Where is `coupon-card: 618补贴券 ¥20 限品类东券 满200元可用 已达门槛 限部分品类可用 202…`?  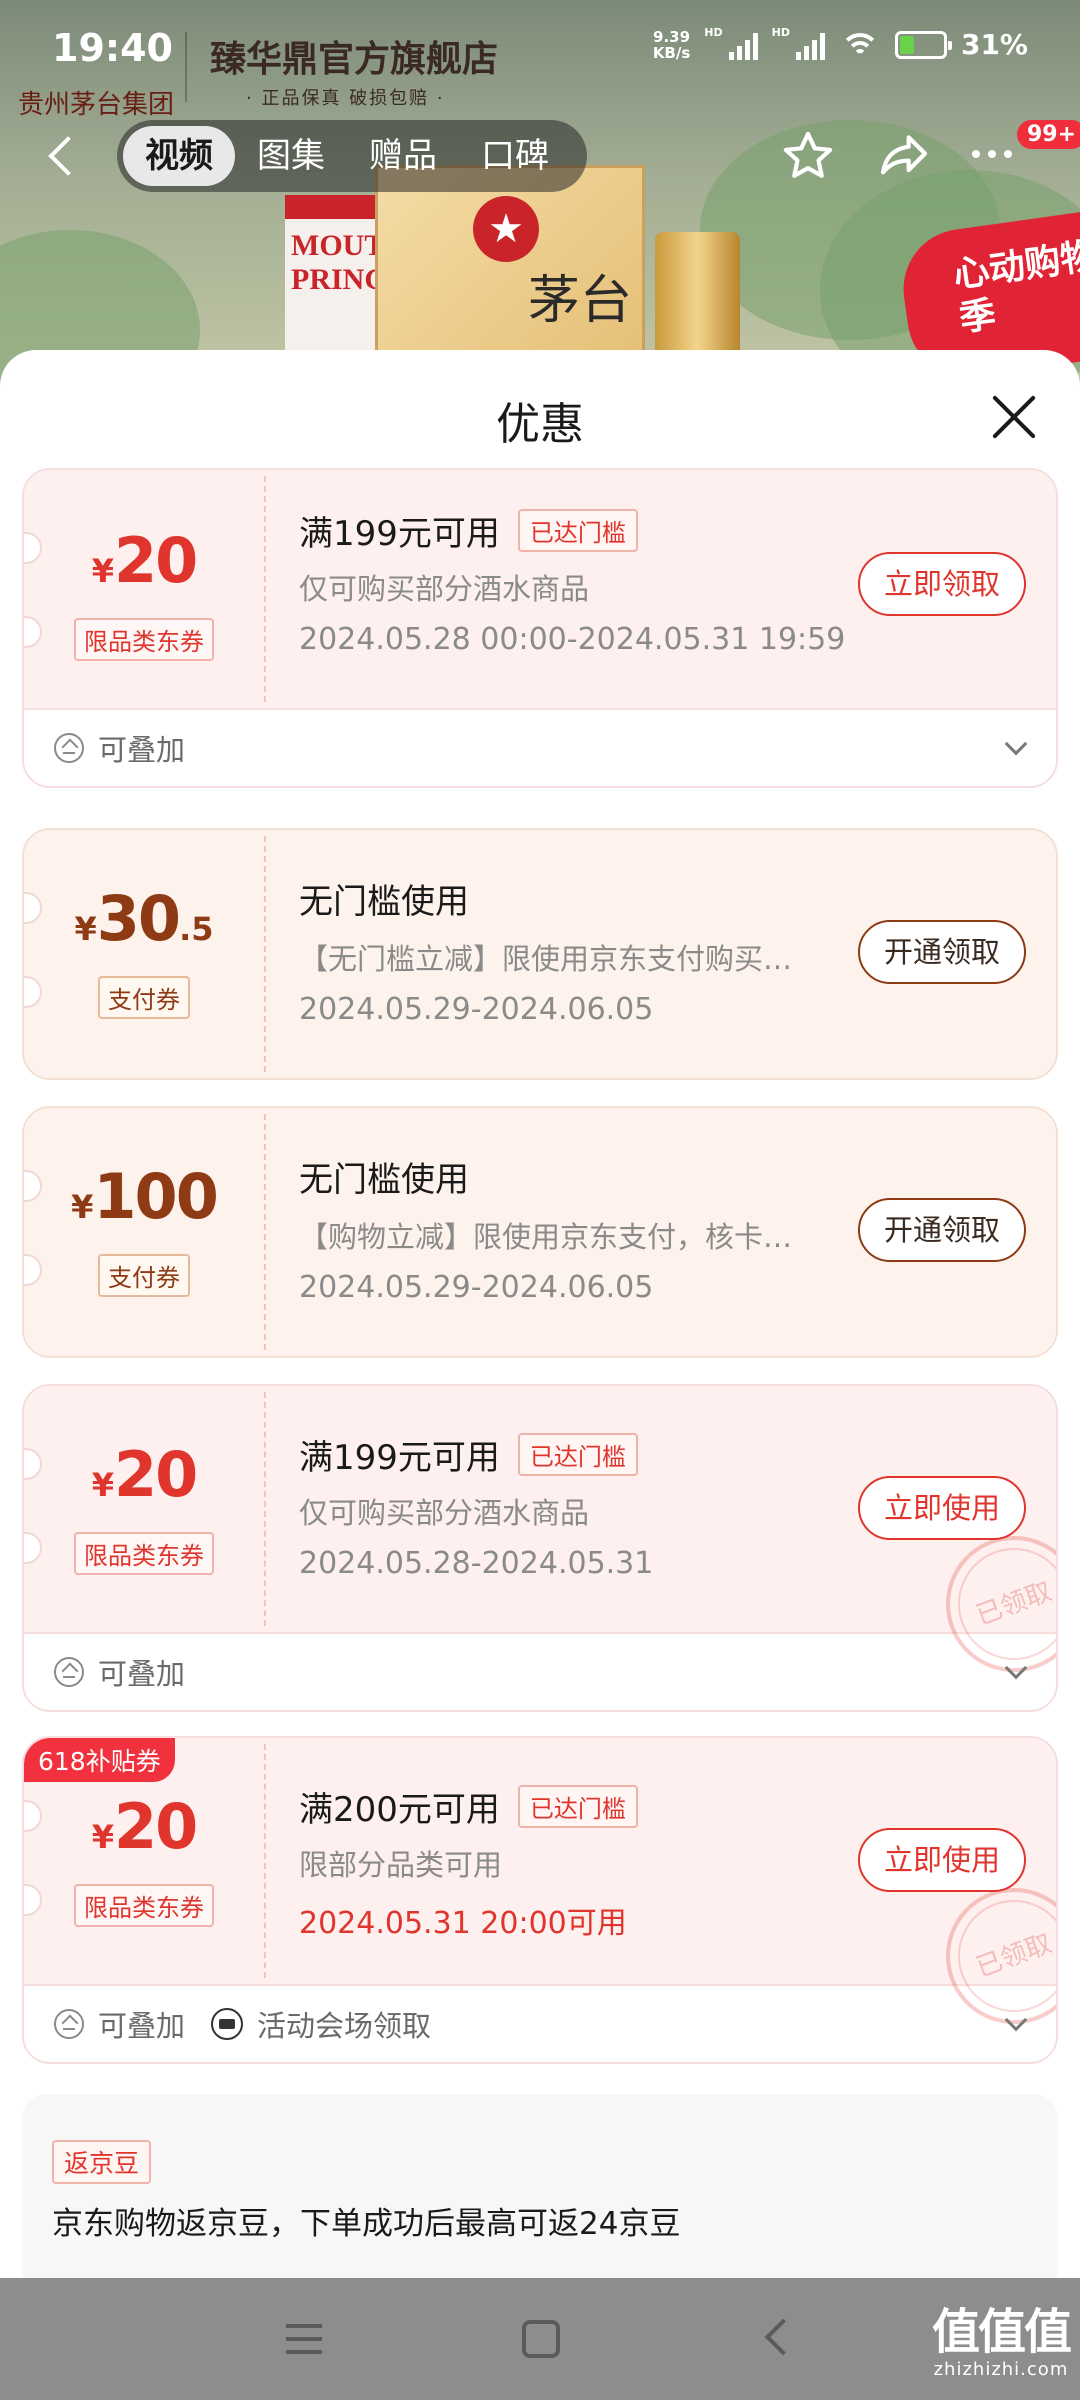 coupon-card: 618补贴券 ¥20 限品类东券 满200元可用 已达门槛 限部分品类可用 202… is located at coordinates (540, 1900).